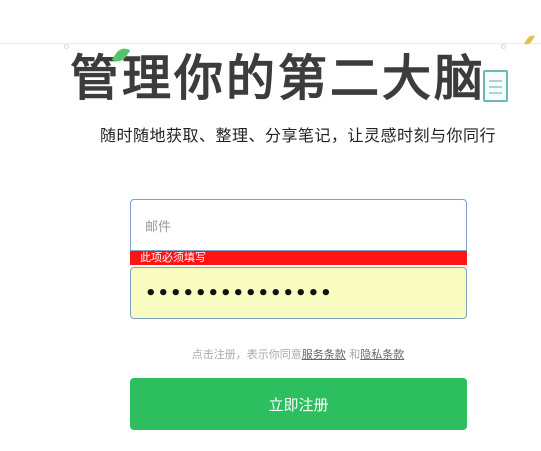 Image resolution: width=541 pixels, height=451 pixels. I want to click on privacy-terms-link: 隐私条款, so click(382, 354).